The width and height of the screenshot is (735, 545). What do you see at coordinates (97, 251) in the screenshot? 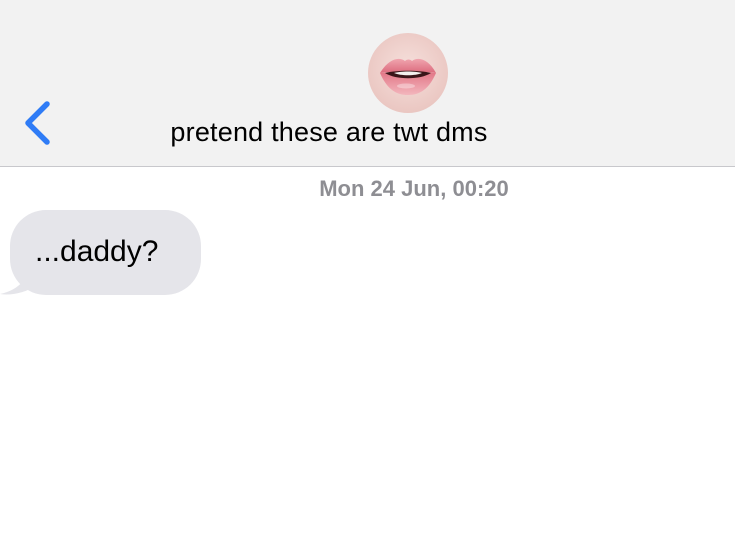
I see `message-text: ...daddy?` at bounding box center [97, 251].